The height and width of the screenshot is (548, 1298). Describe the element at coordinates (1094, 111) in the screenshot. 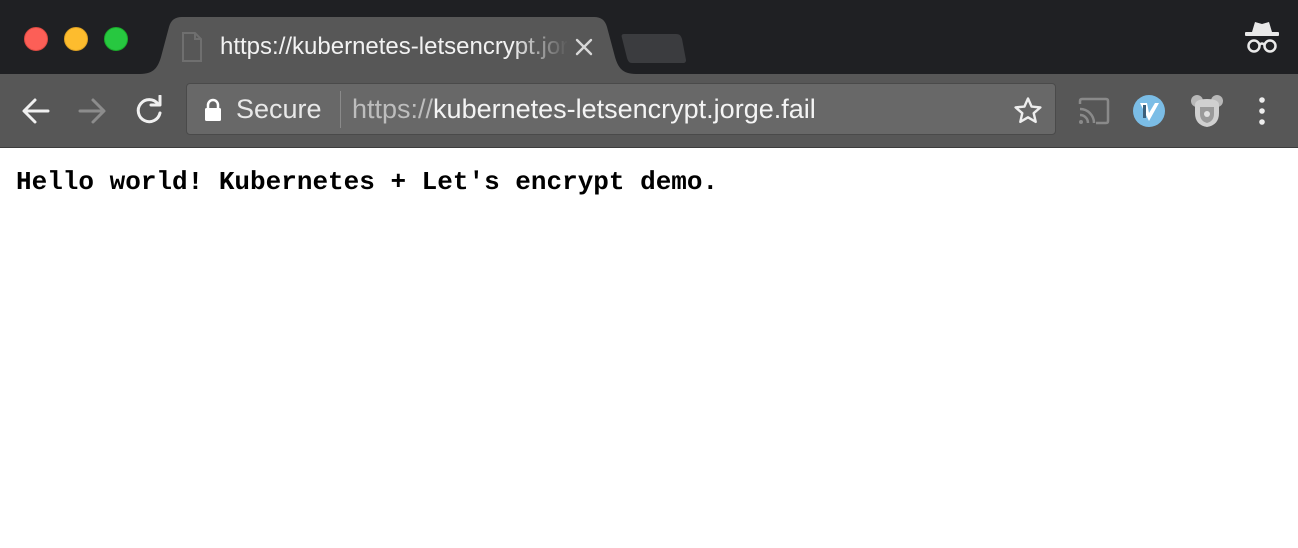

I see `cast-icon` at that location.